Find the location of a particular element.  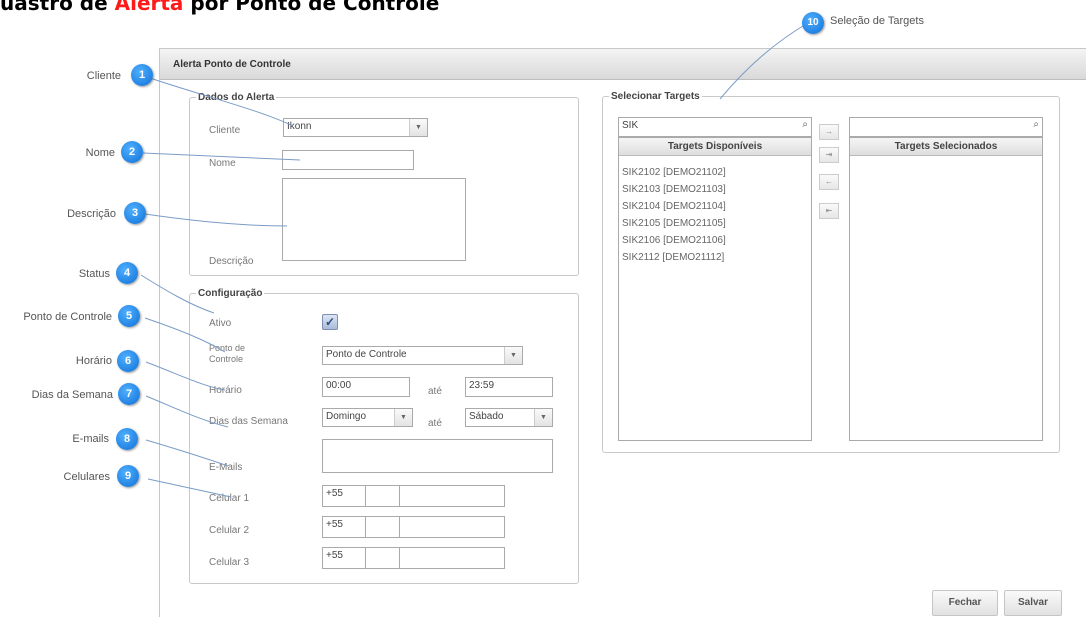

callout-label-7: Dias da Semana is located at coordinates (72, 395).